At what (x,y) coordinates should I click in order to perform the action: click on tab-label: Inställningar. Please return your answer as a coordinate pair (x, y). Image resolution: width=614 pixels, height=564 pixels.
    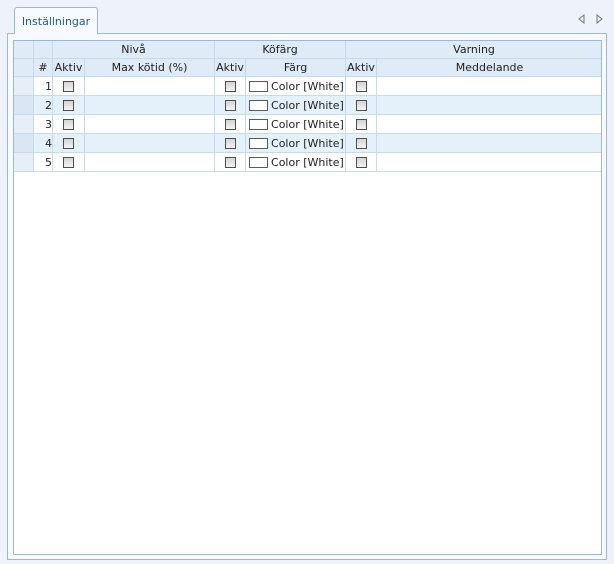
    Looking at the image, I should click on (56, 21).